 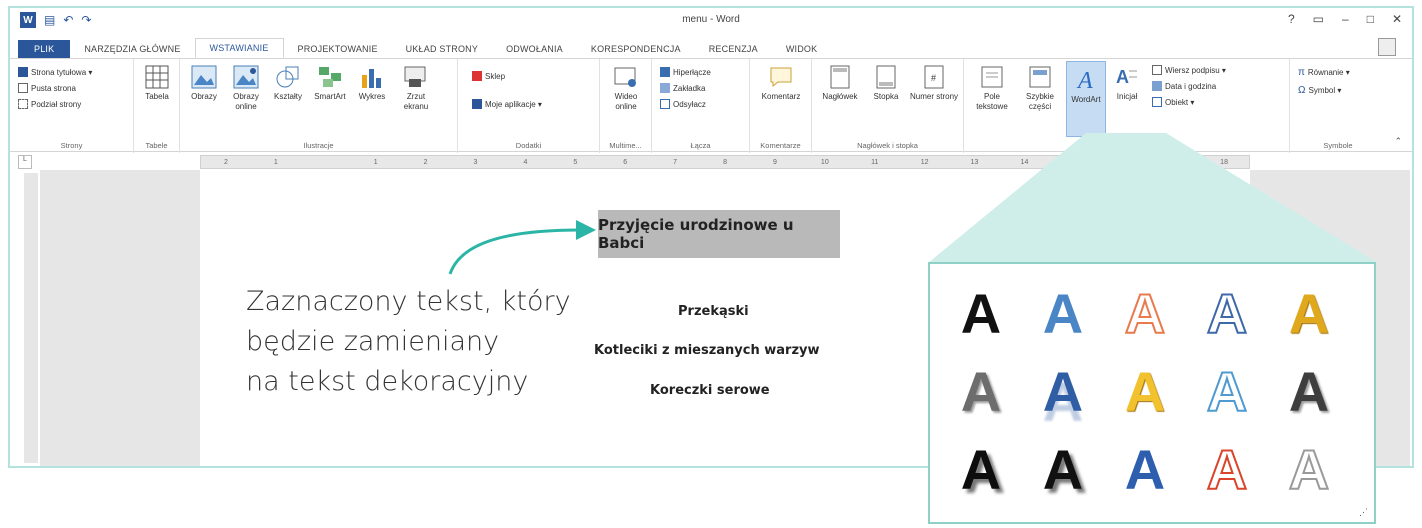 I want to click on wordart-orange-outline: A, so click(x=1145, y=313).